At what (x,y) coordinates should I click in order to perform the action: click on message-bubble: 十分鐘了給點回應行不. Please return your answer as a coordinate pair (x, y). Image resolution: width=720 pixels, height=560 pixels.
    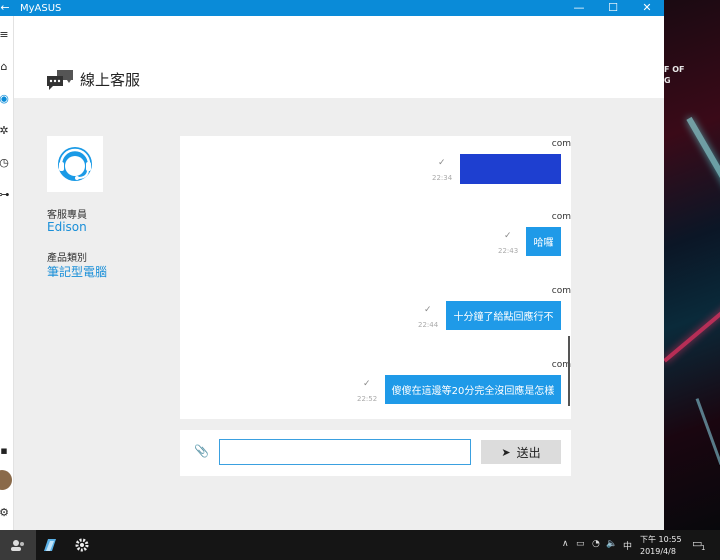
    Looking at the image, I should click on (503, 315).